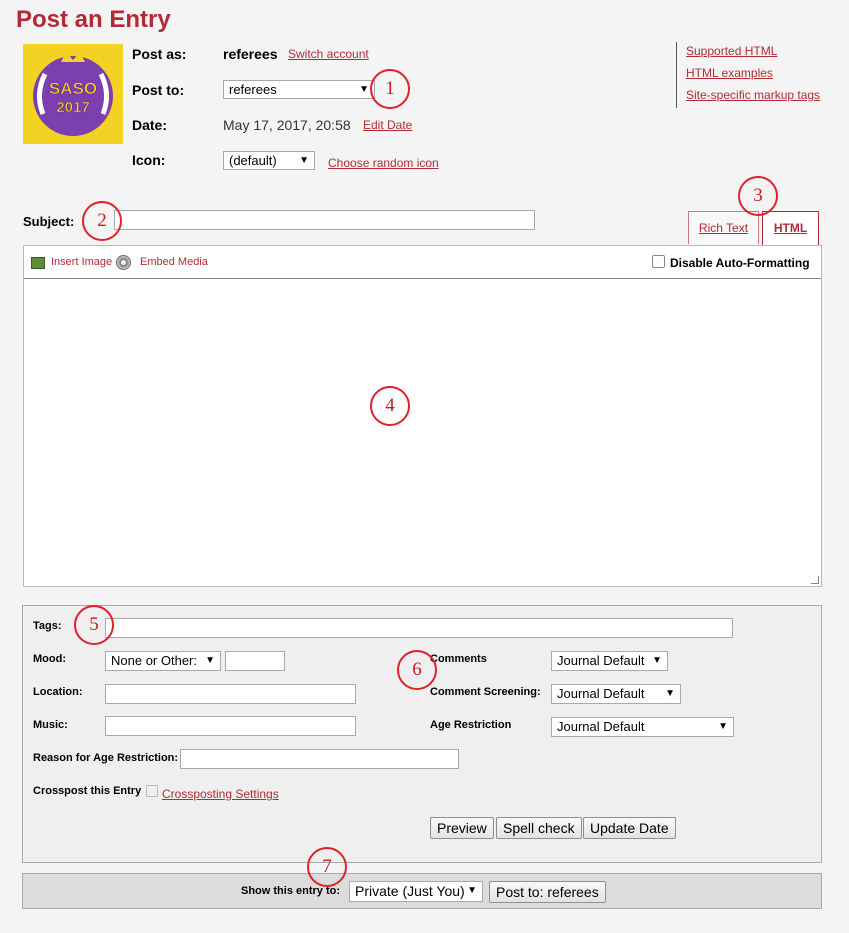  I want to click on icon-select: (default) ▼, so click(269, 160).